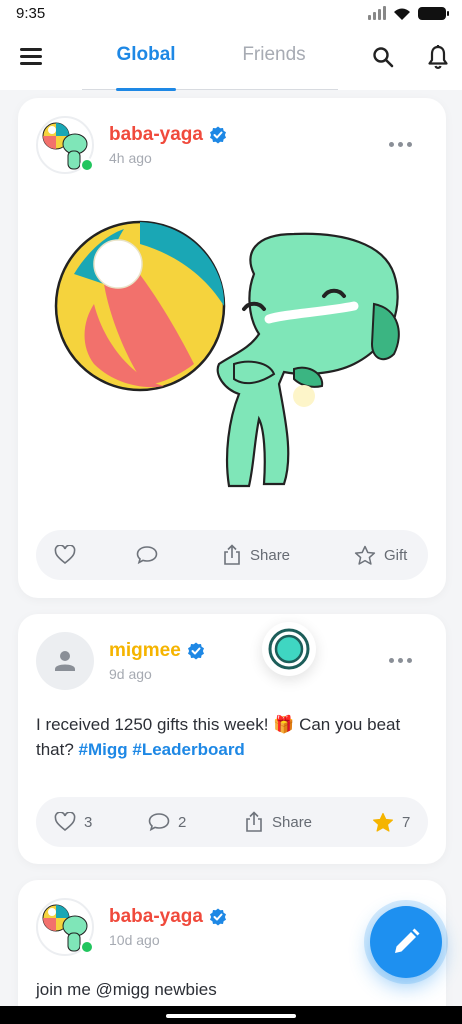  I want to click on top-app-bar: Global Friends, so click(231, 58).